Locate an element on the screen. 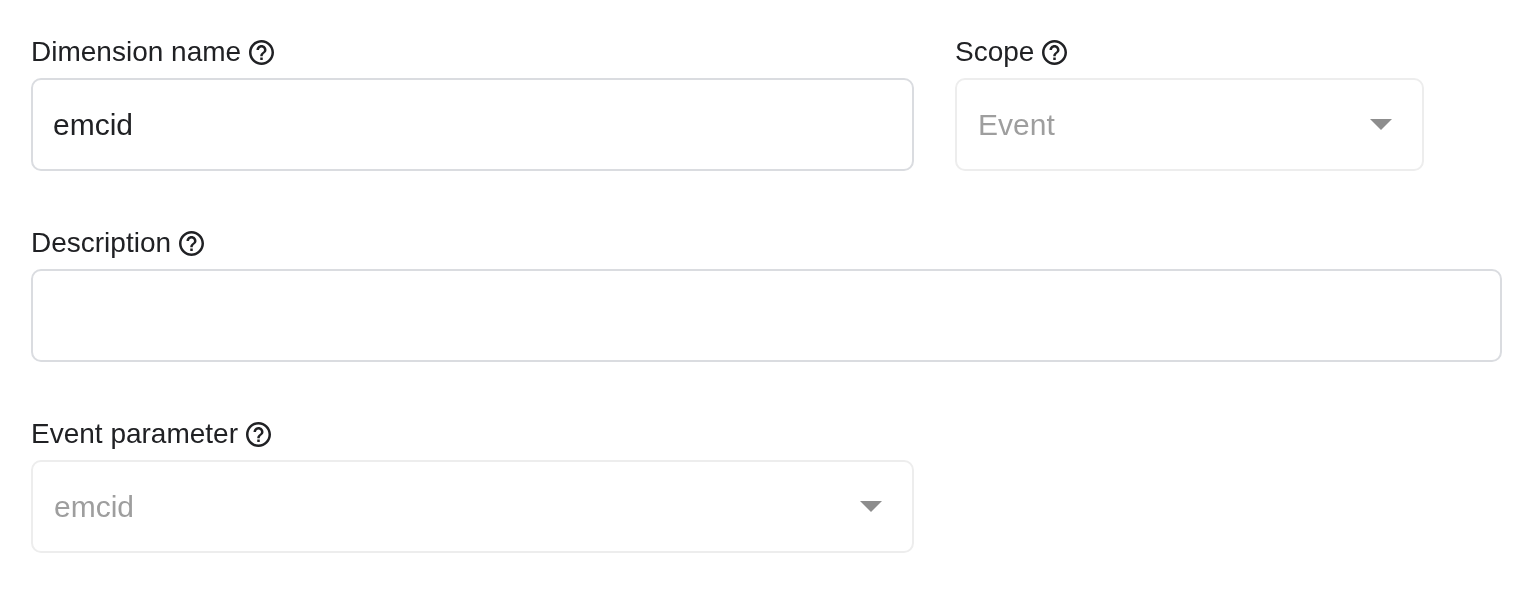 The height and width of the screenshot is (602, 1540). field-label: Description is located at coordinates (101, 243).